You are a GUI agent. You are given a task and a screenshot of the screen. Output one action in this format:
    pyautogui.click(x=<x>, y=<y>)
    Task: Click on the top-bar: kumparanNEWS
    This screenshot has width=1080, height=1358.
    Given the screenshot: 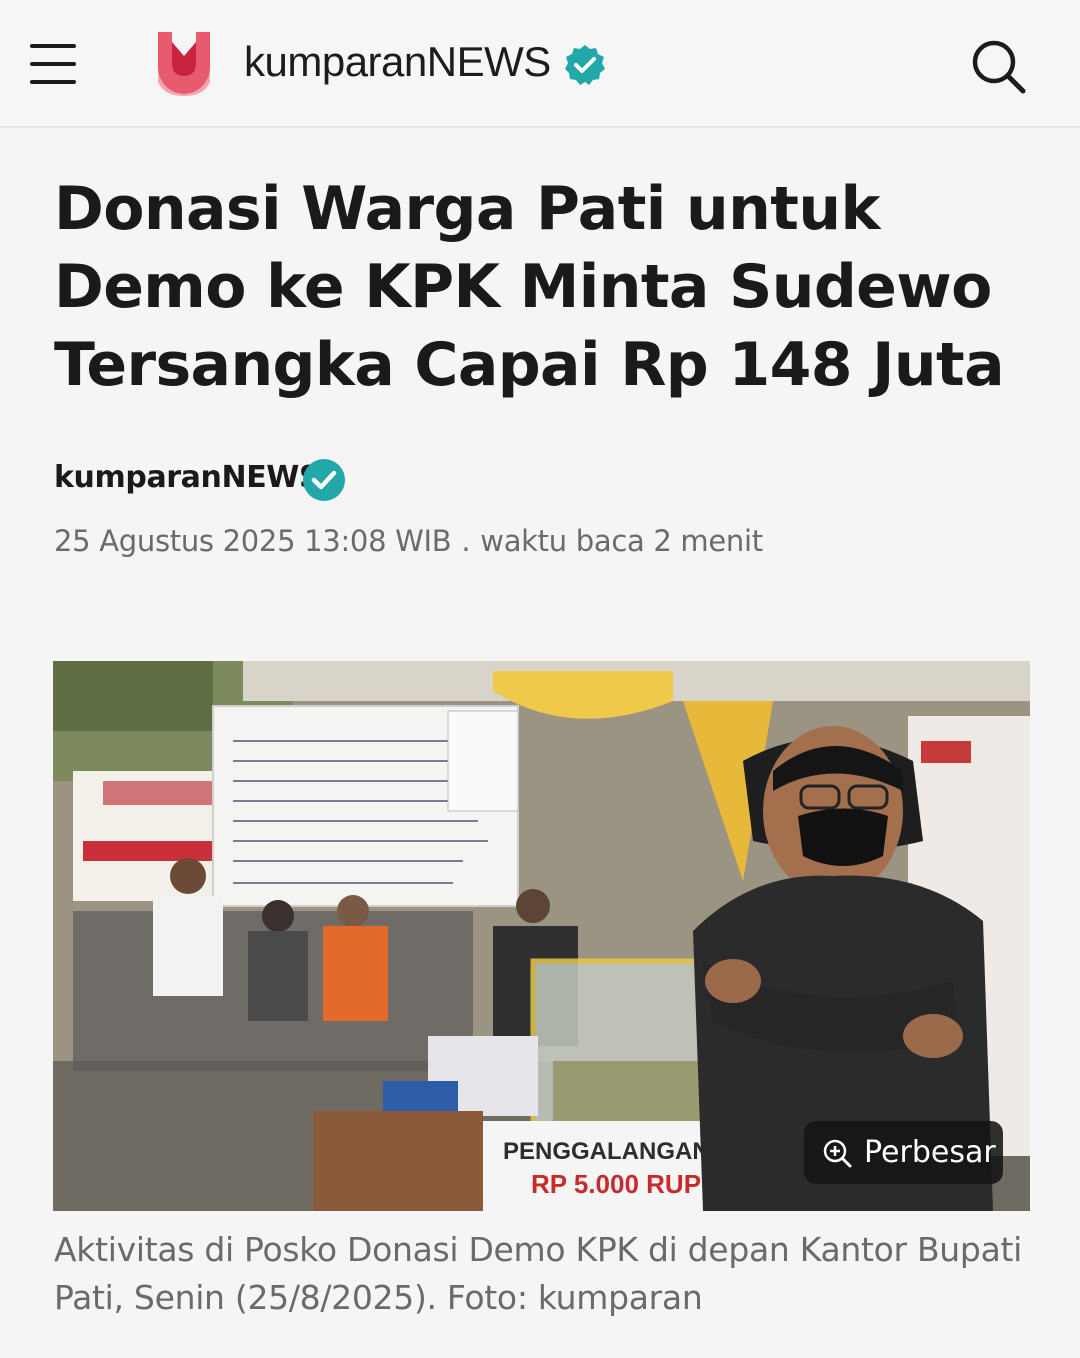 What is the action you would take?
    pyautogui.click(x=540, y=64)
    